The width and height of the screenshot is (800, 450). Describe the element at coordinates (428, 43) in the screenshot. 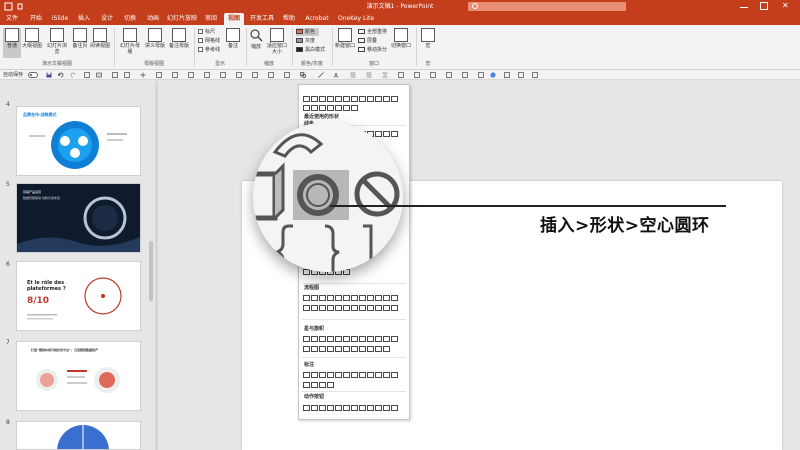

I see `macros-button: 宏` at that location.